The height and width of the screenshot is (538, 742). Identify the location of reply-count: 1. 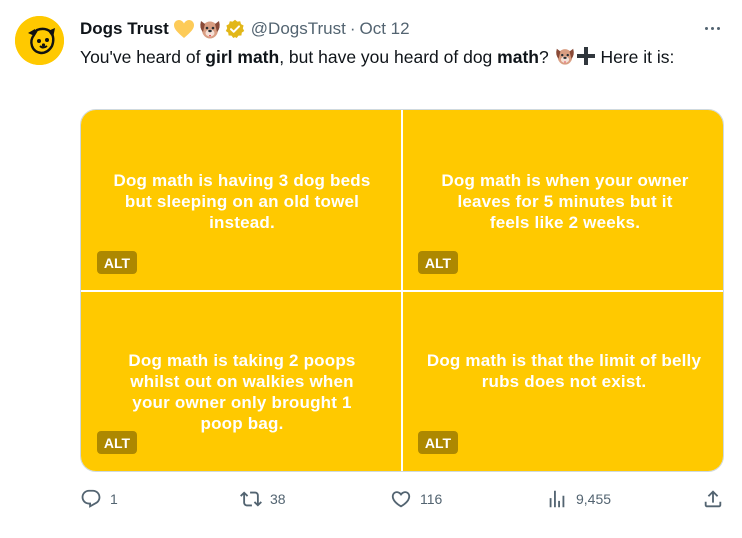
(114, 499).